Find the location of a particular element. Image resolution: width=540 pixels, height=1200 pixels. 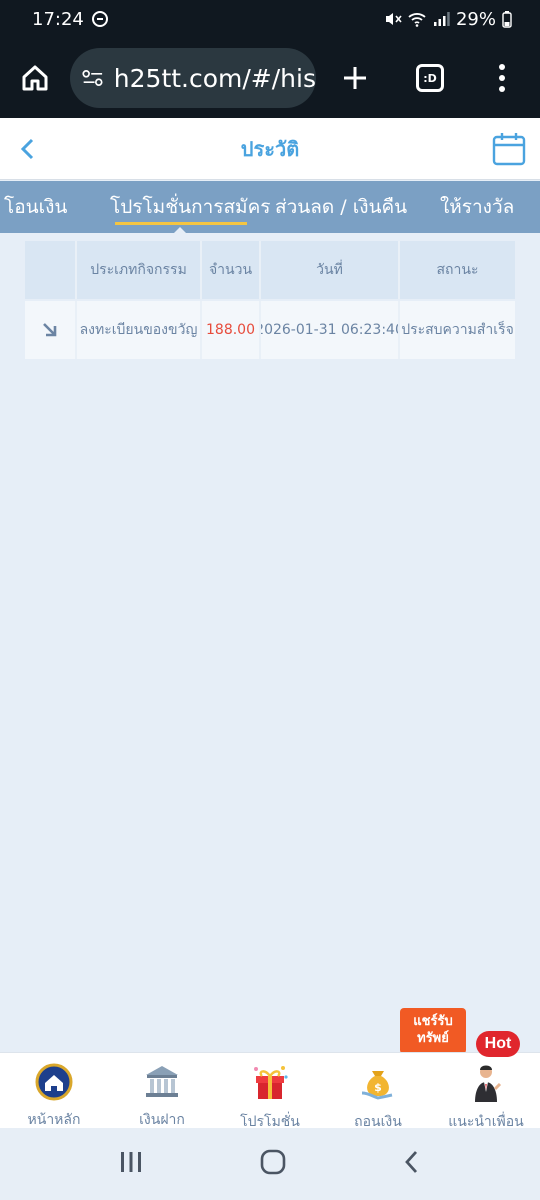

gift-icon is located at coordinates (270, 1083).